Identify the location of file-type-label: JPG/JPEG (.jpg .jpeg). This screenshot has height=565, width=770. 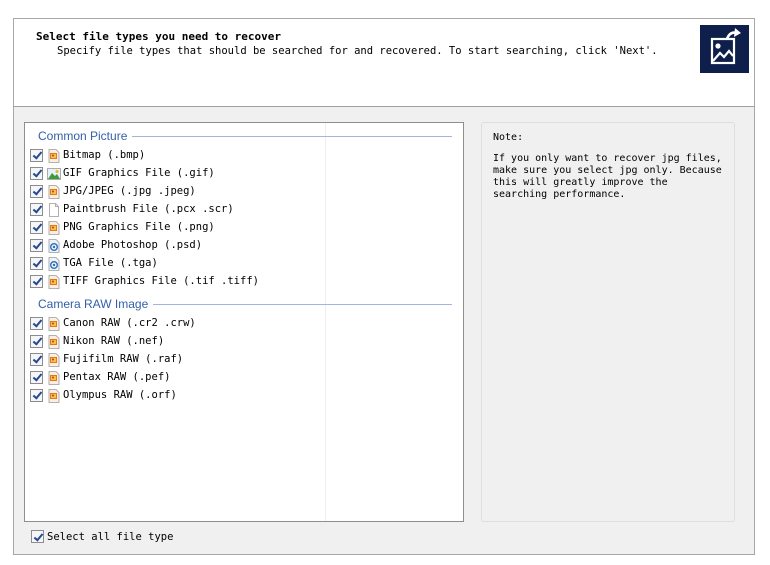
(129, 191).